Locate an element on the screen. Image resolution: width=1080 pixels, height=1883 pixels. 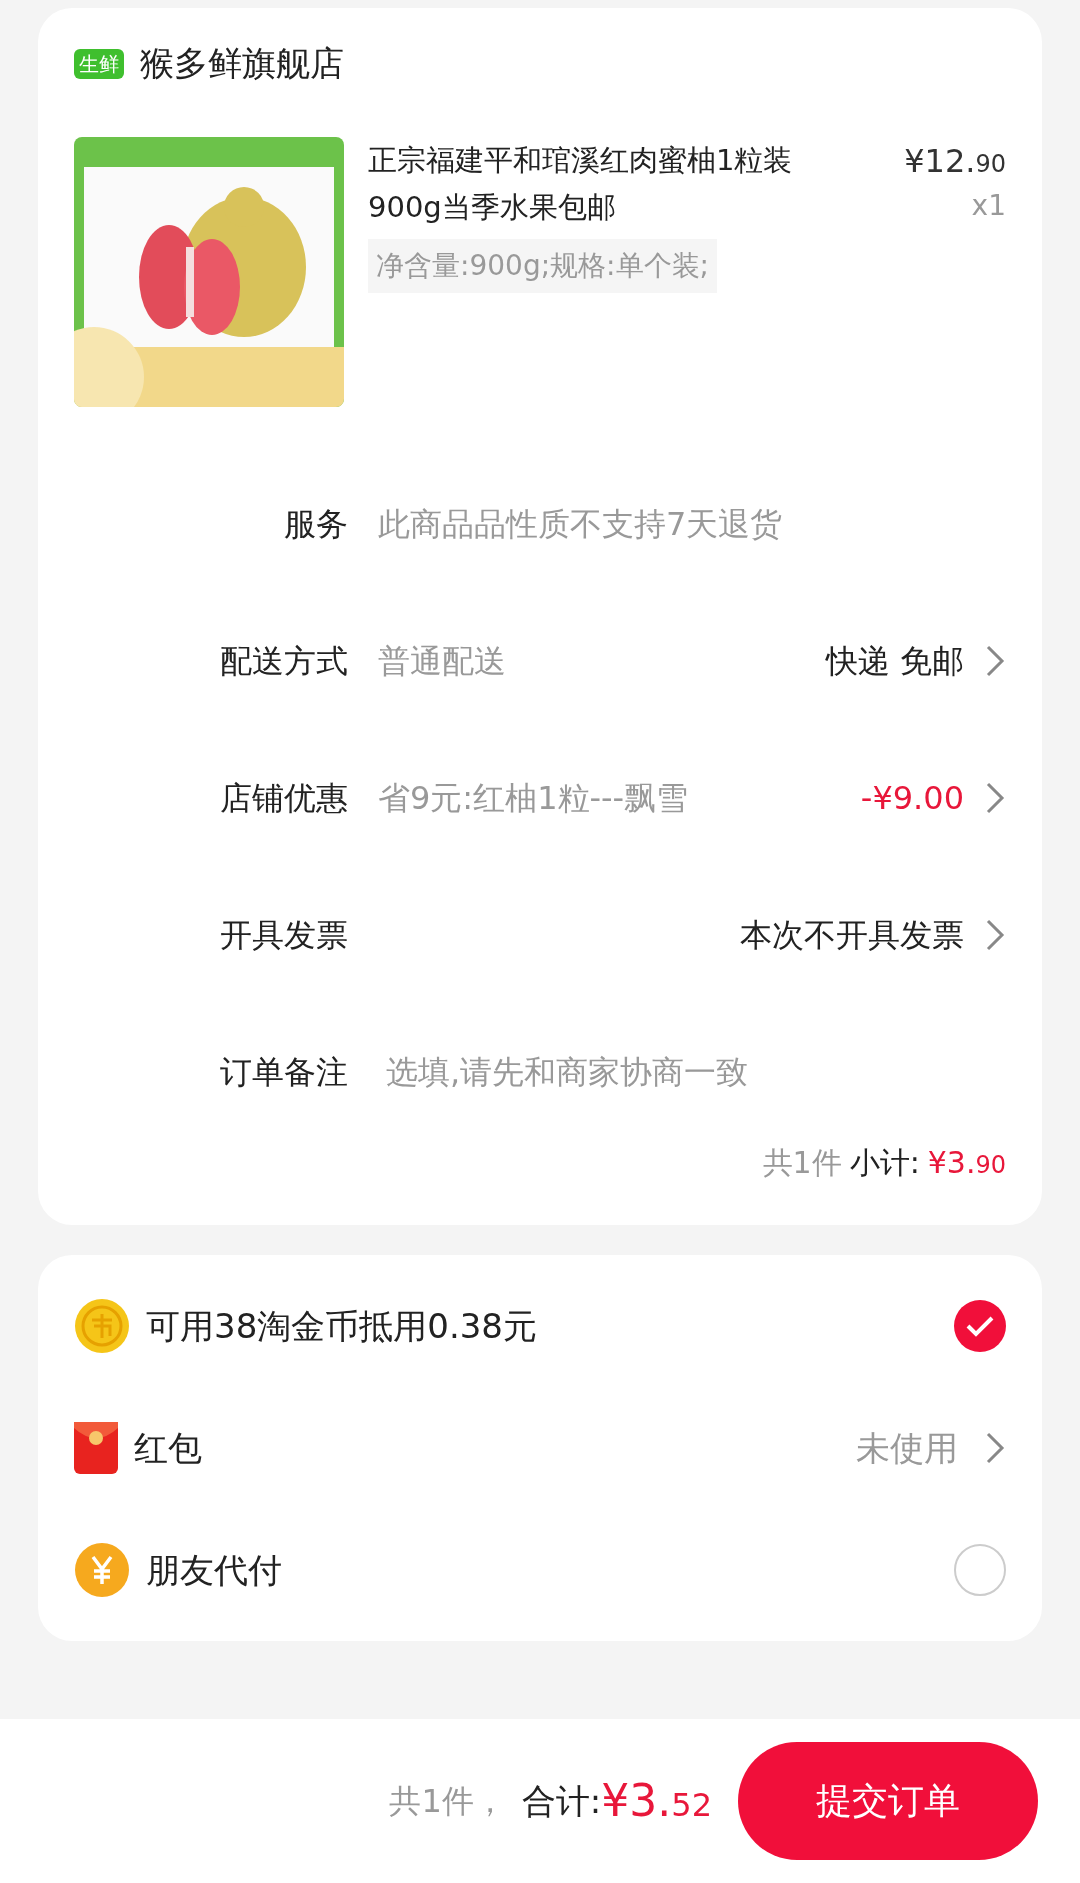
item-count: 共1件 is located at coordinates (802, 1163).